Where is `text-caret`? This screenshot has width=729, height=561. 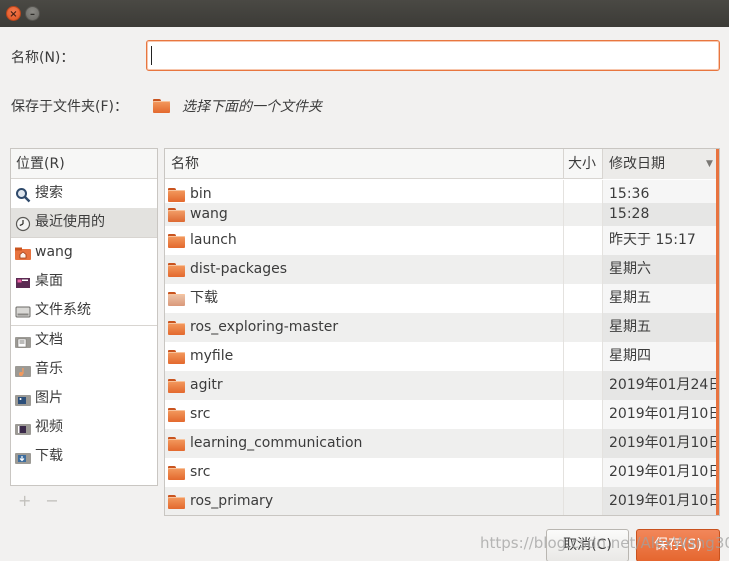
text-caret is located at coordinates (151, 55).